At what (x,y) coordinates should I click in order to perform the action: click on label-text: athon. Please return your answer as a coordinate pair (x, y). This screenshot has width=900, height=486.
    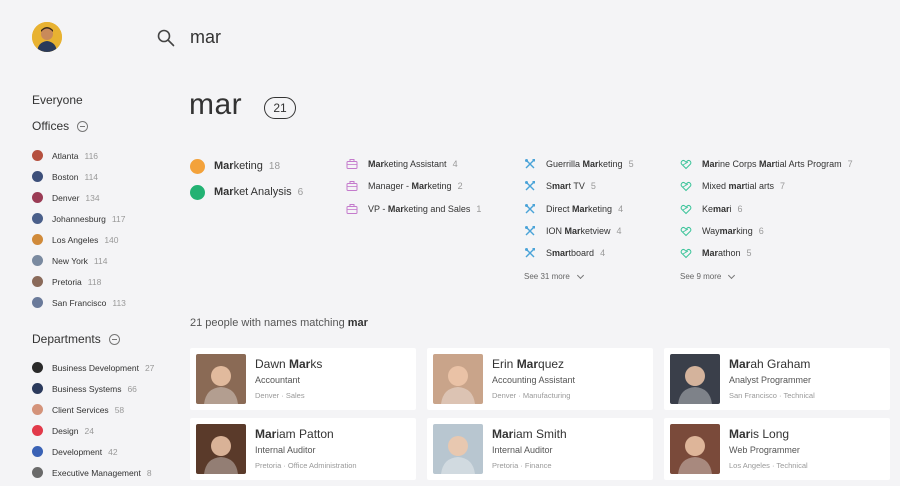
    Looking at the image, I should click on (729, 253).